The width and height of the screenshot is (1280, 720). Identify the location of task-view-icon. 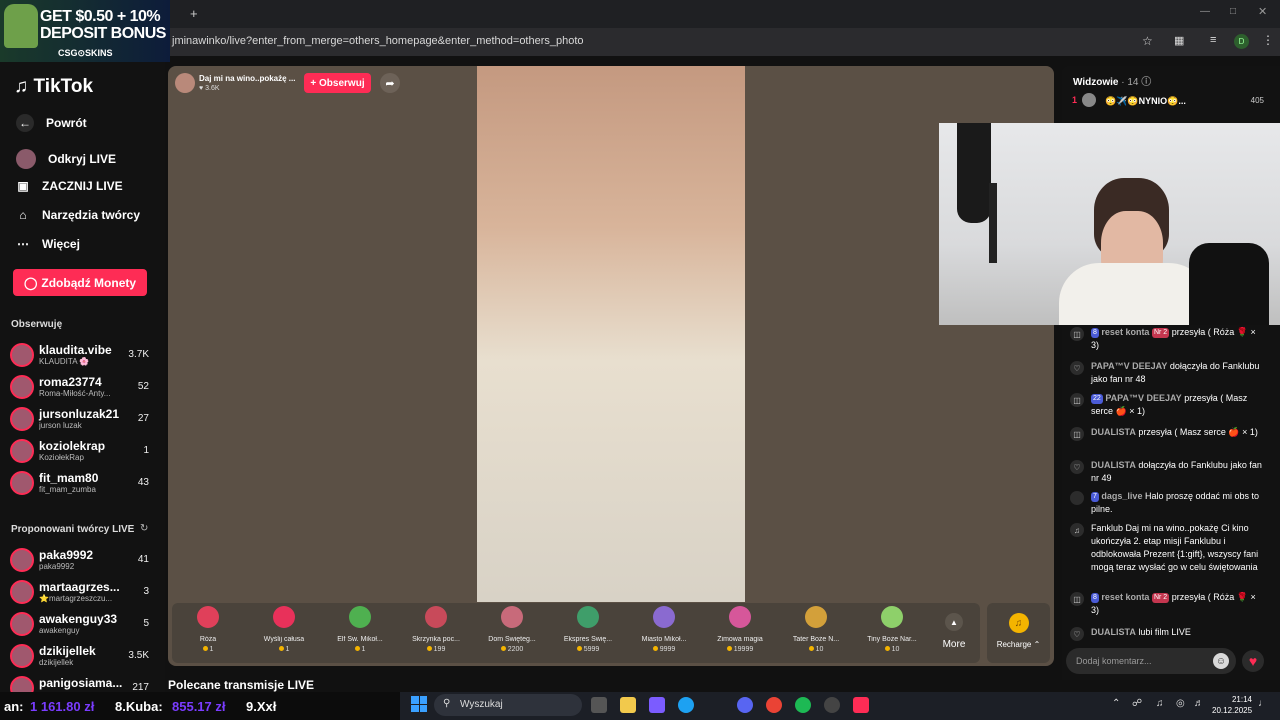
(599, 705).